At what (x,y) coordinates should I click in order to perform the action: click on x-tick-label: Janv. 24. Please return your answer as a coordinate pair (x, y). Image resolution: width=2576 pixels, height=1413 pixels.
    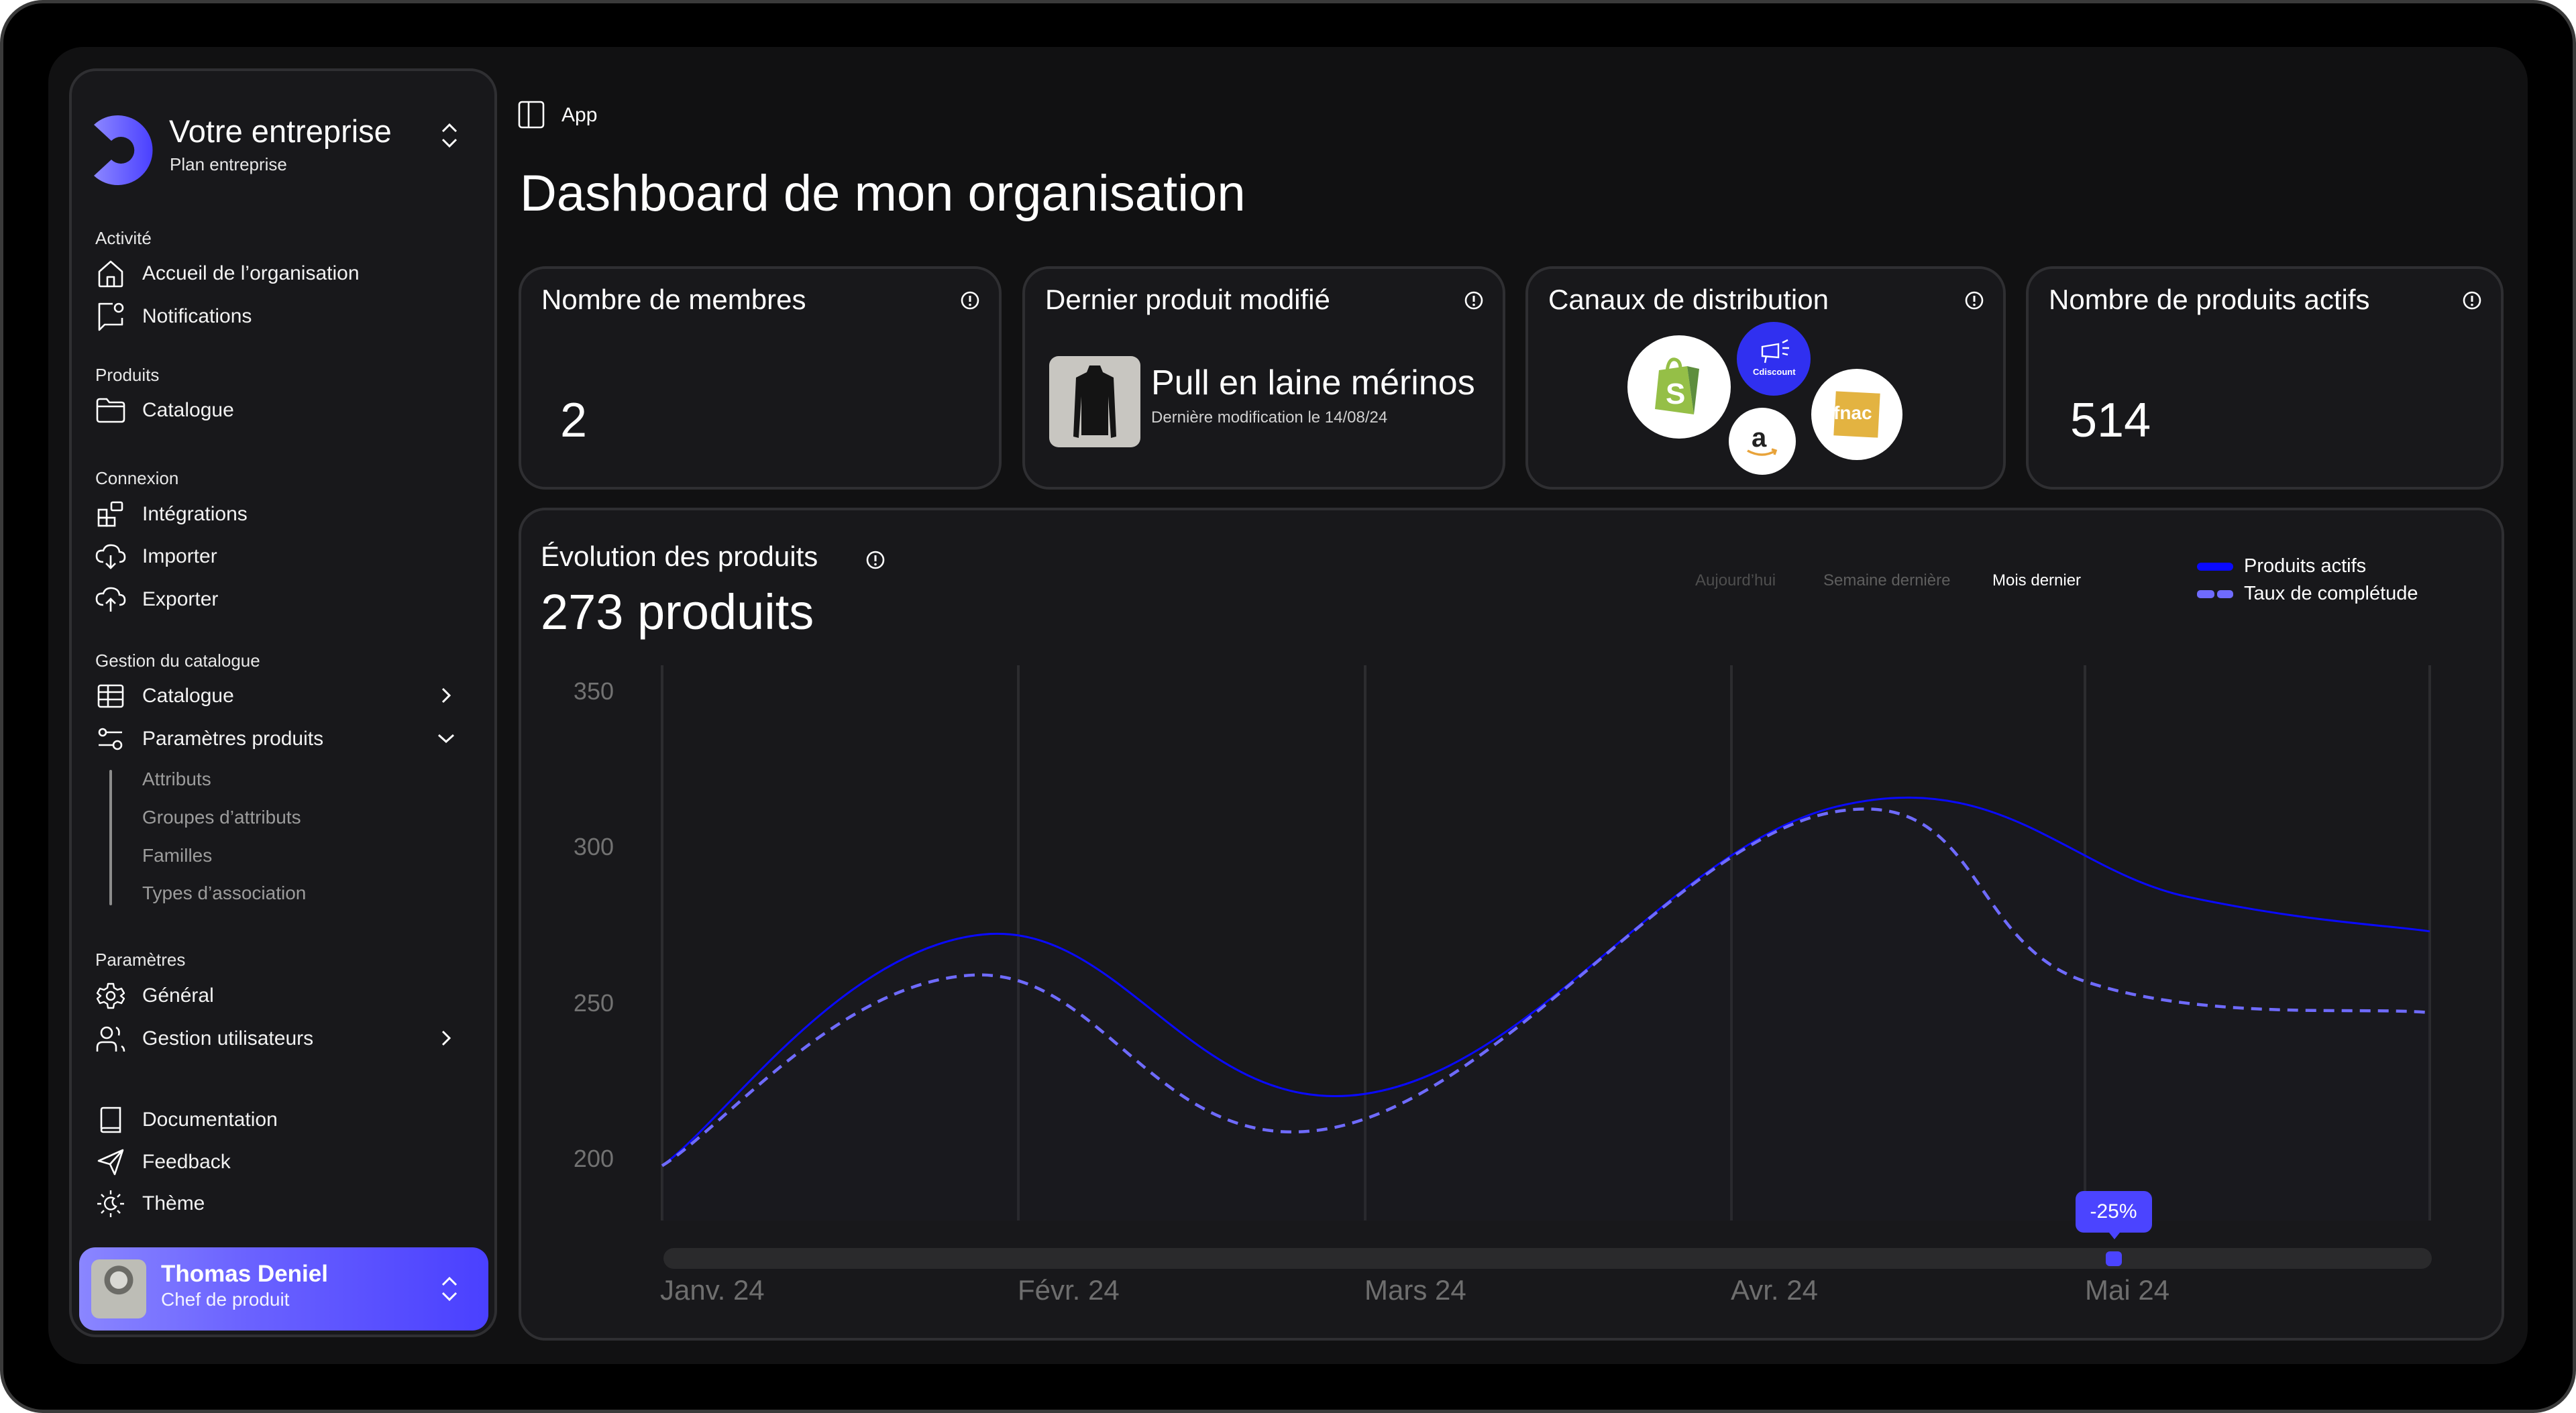
    Looking at the image, I should click on (712, 1290).